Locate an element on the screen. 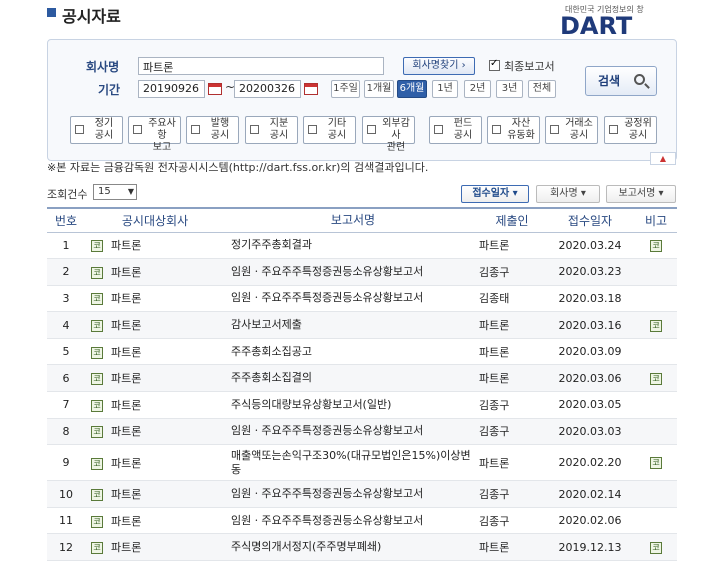 The image size is (720, 561). category-filter-5: 외부감사 관련 is located at coordinates (388, 134).